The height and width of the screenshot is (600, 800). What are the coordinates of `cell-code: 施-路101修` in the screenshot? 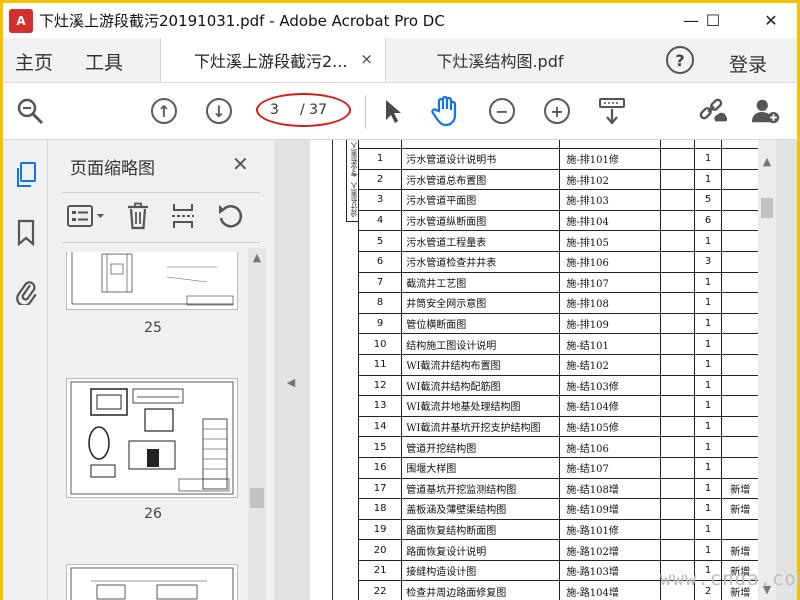 It's located at (610, 529).